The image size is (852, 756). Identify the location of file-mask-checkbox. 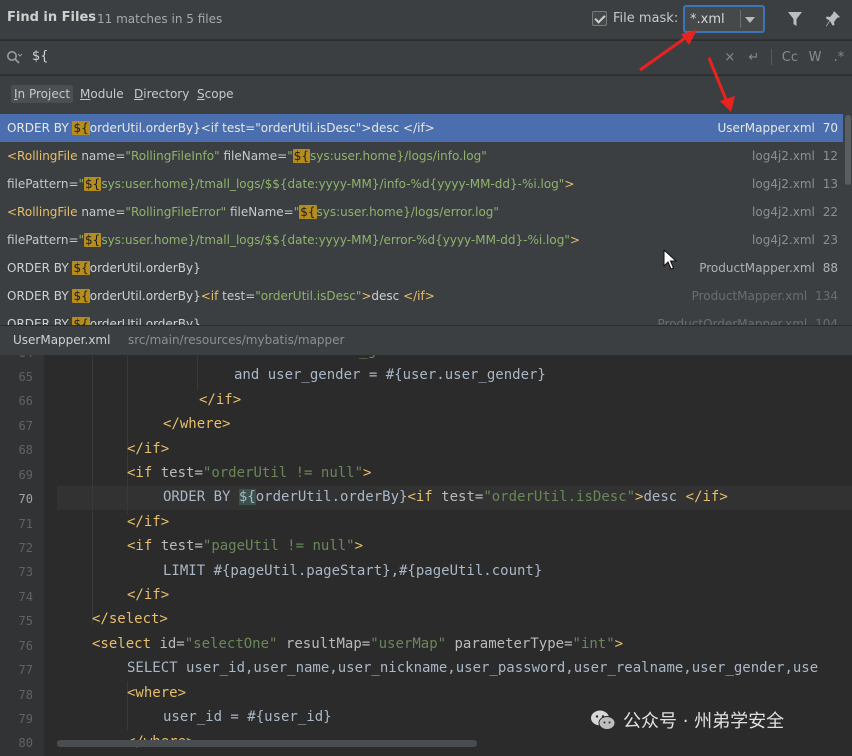
(599, 18).